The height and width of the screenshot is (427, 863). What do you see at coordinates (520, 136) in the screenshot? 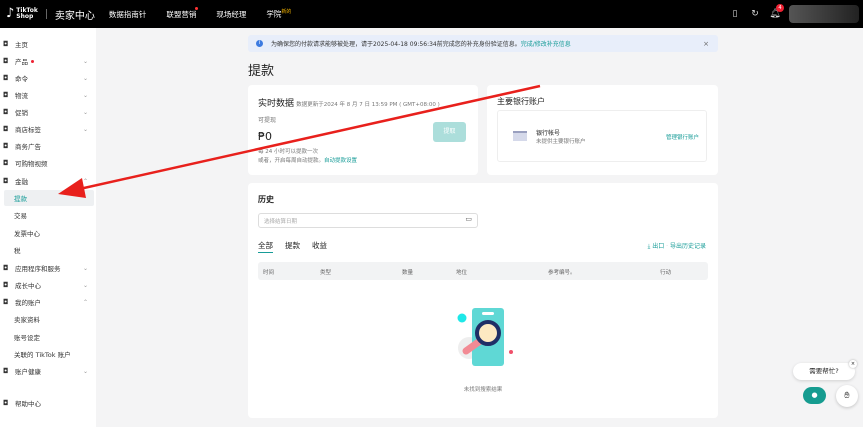
I see `bank-card-icon` at bounding box center [520, 136].